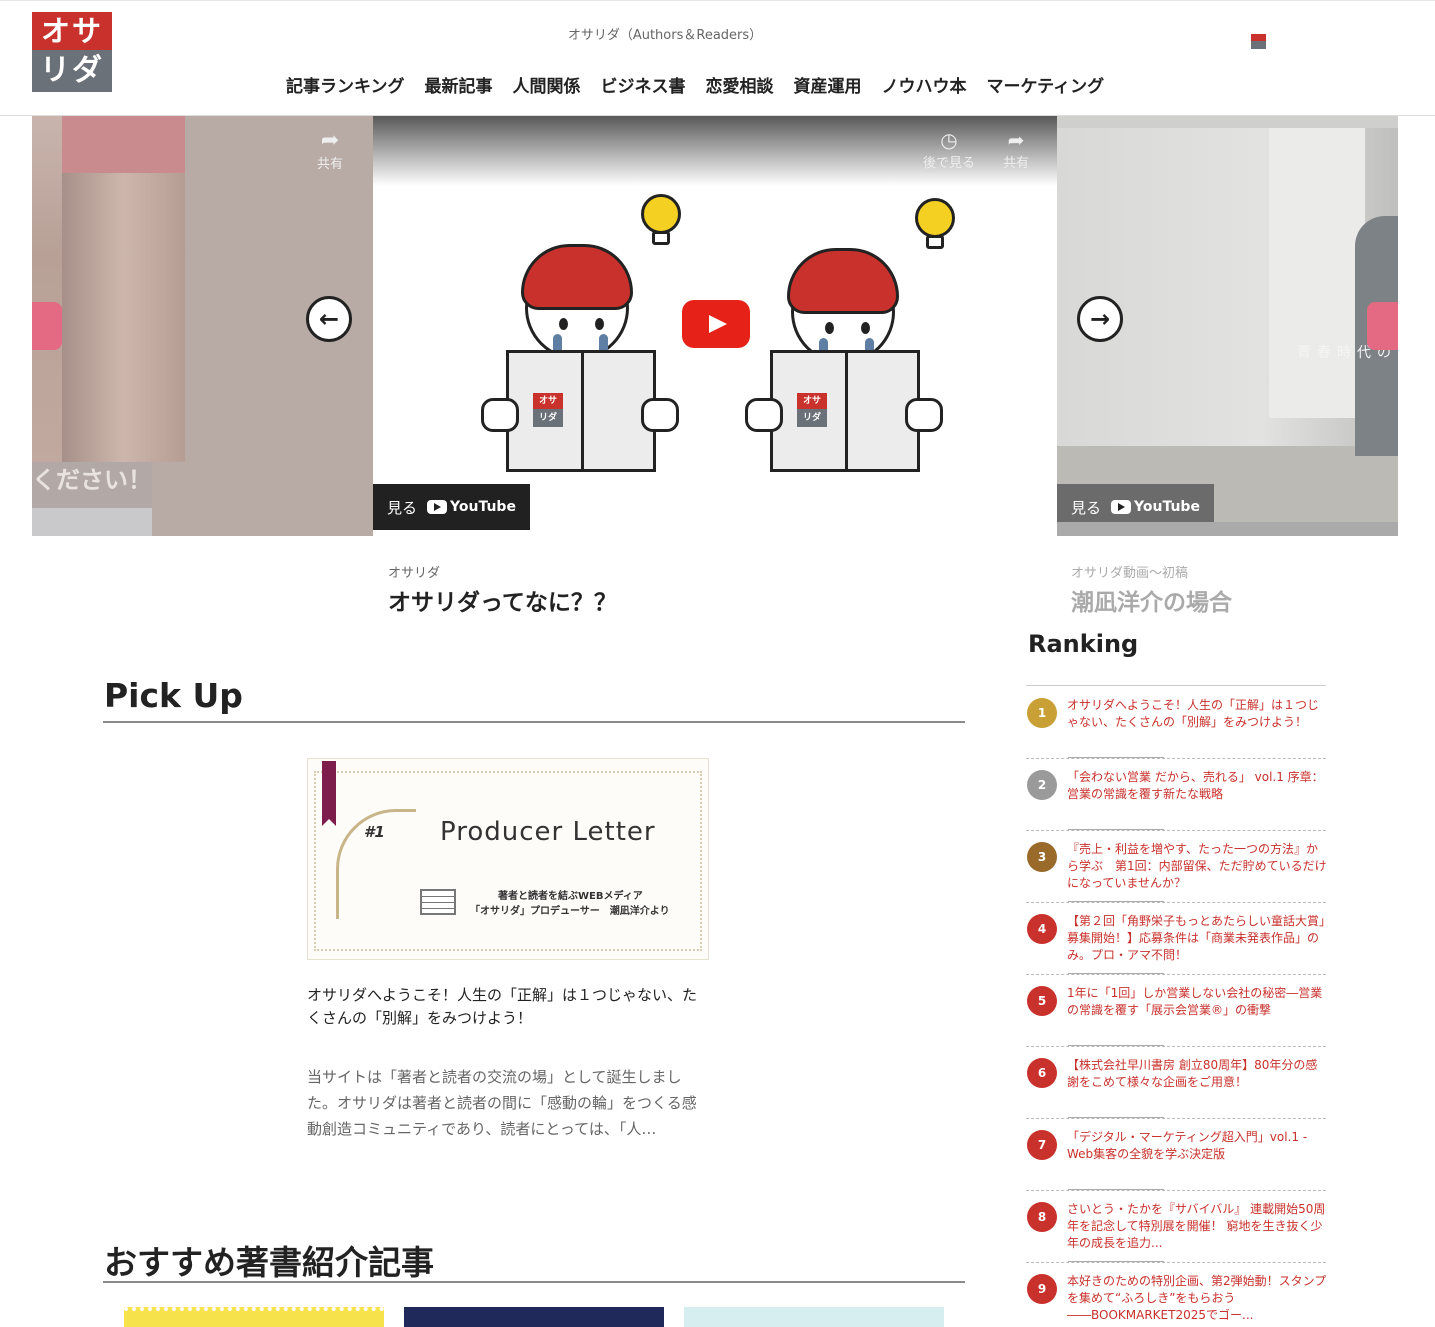 The width and height of the screenshot is (1435, 1327). What do you see at coordinates (329, 793) in the screenshot?
I see `bookmark-ribbon-icon` at bounding box center [329, 793].